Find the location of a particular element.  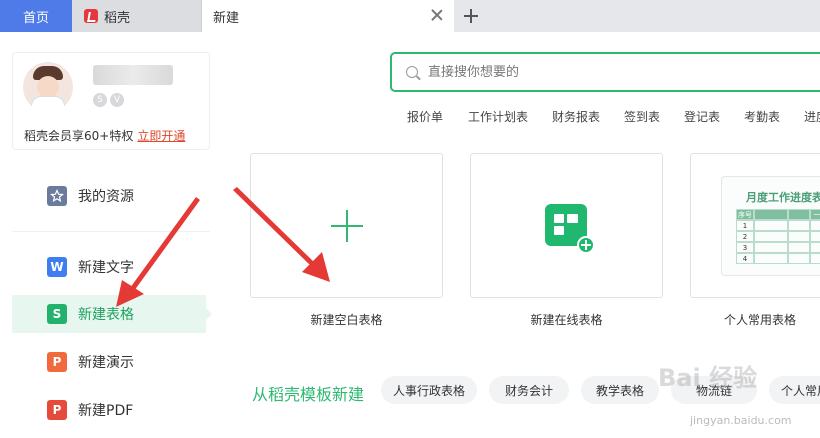

vip-promo-text: 稻壳会员享60+特权 is located at coordinates (79, 136).